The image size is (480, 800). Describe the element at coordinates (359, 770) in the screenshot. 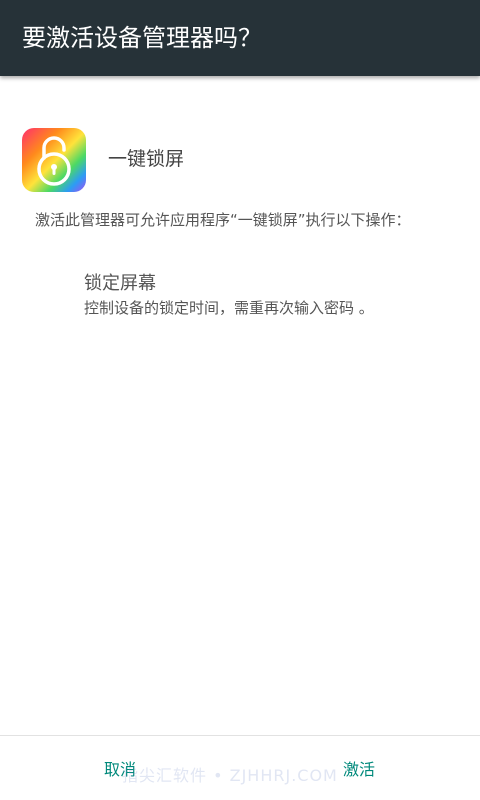

I see `activate-button: 激活` at that location.